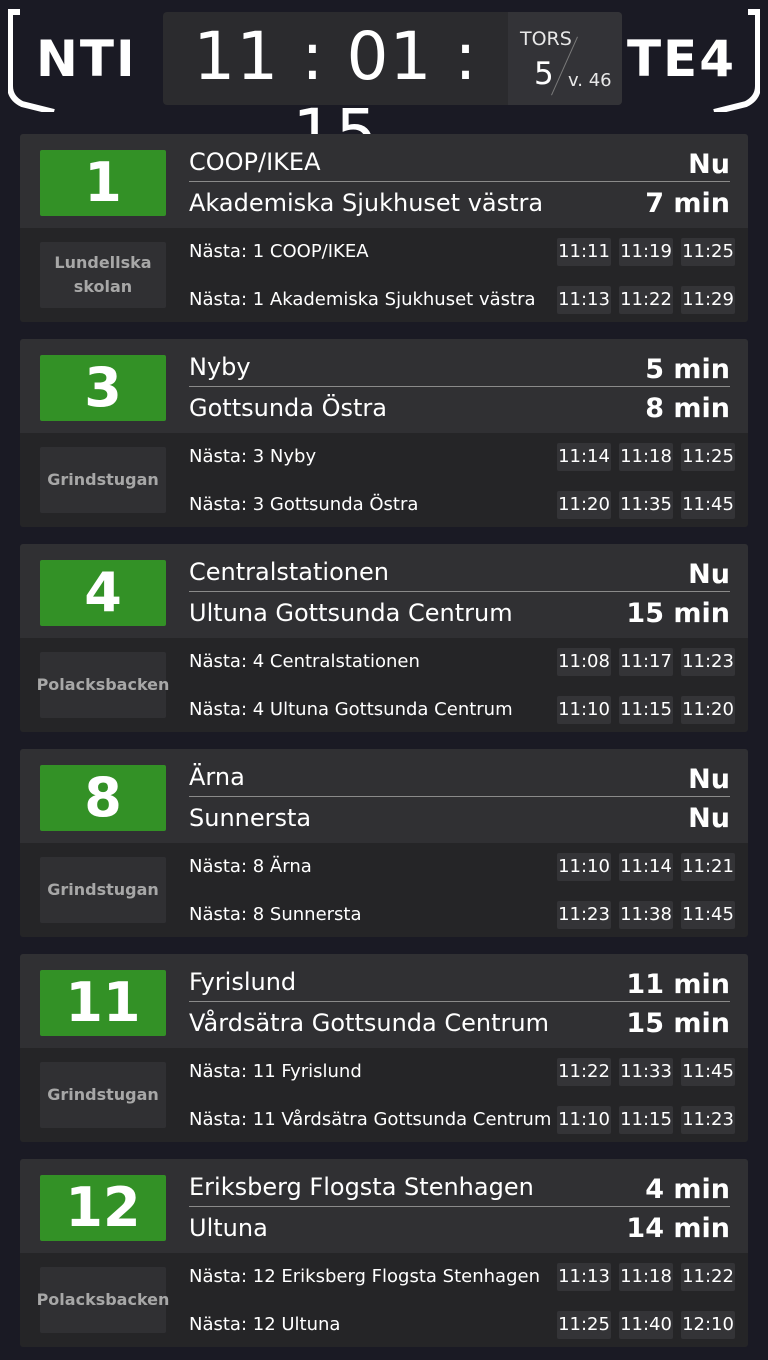 This screenshot has width=768, height=1360. I want to click on nti-logo: NTI, so click(73, 60).